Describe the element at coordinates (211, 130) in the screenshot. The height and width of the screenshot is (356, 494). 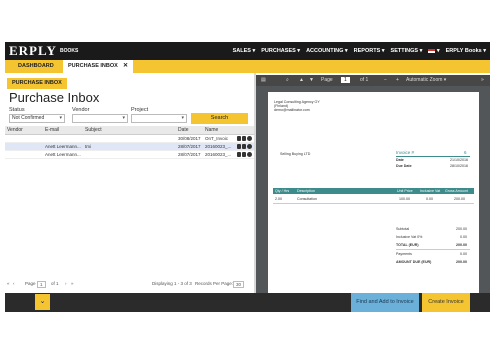
I see `column-name: Name` at that location.